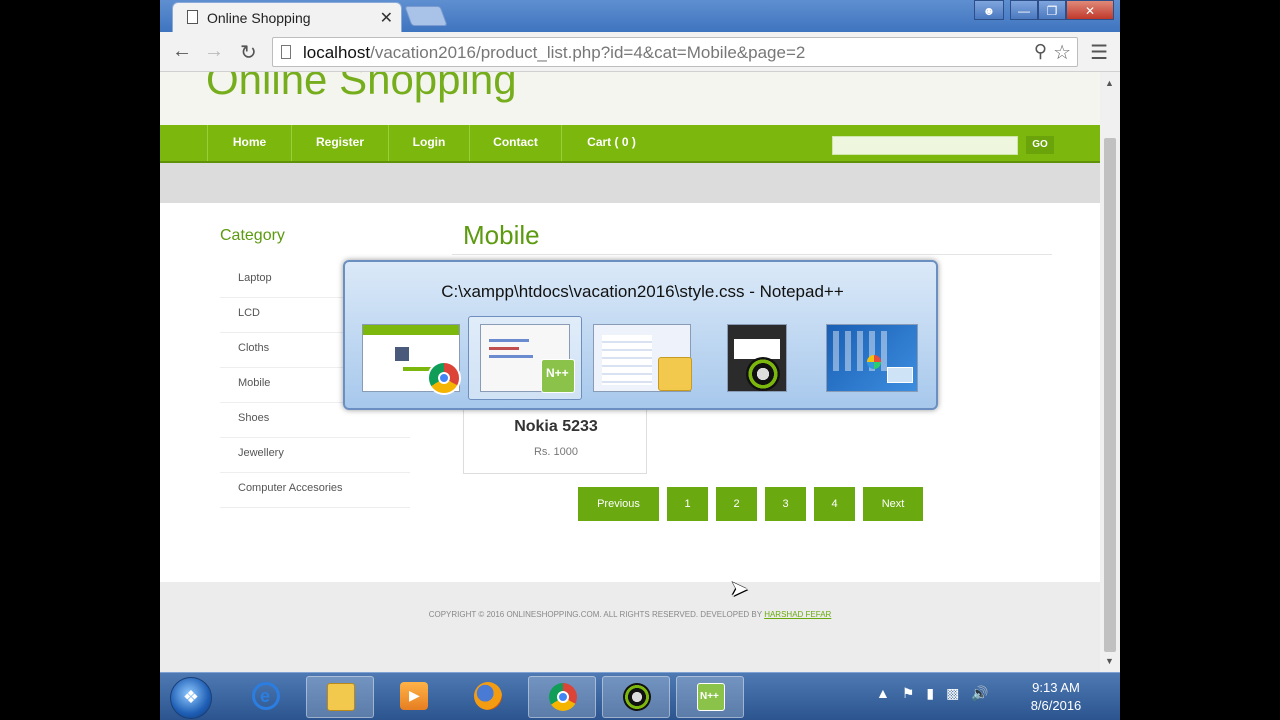 The height and width of the screenshot is (720, 1280). I want to click on nav-login: Login, so click(428, 143).